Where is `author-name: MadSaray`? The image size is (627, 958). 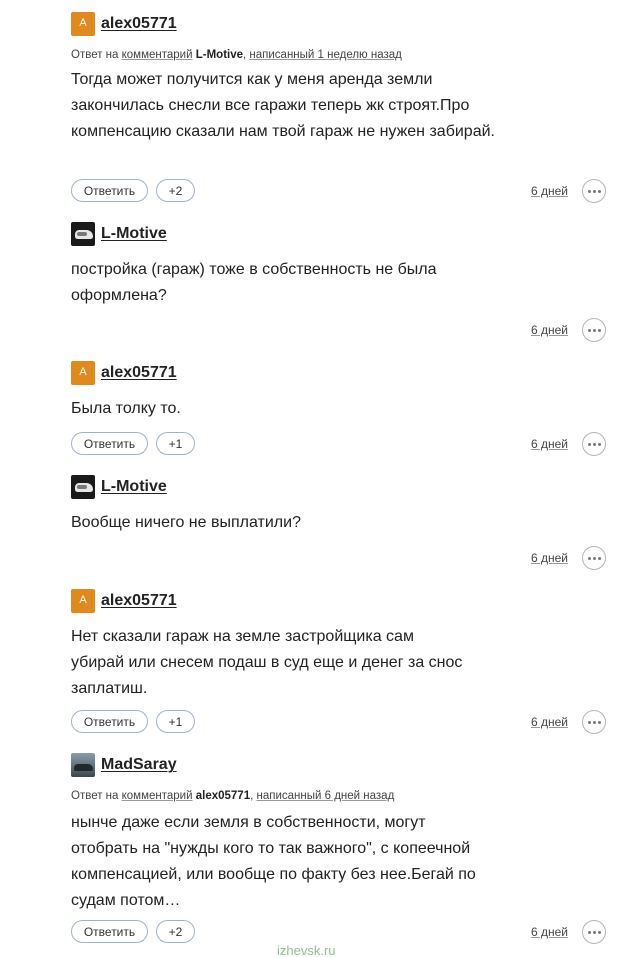 author-name: MadSaray is located at coordinates (139, 765).